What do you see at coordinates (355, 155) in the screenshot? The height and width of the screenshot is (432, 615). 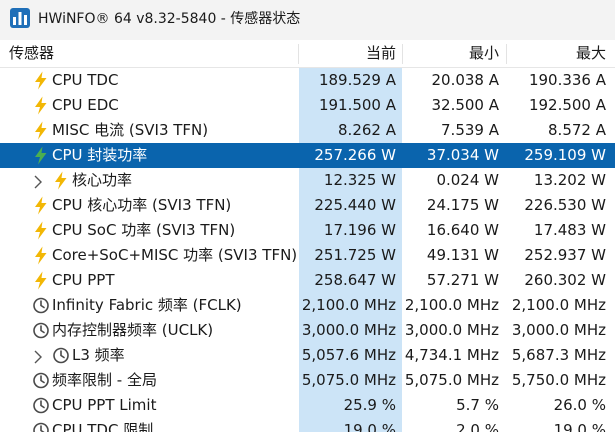 I see `sensor-current-value: 257.266 W` at bounding box center [355, 155].